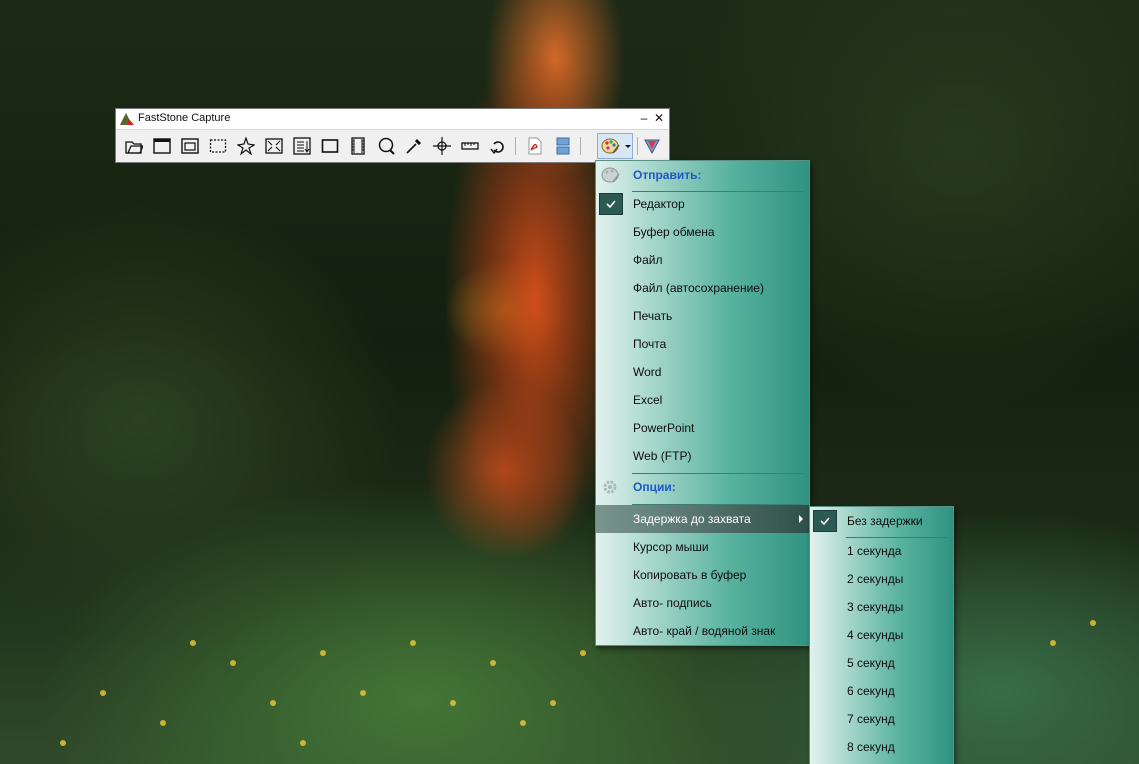 The width and height of the screenshot is (1139, 764). What do you see at coordinates (881, 607) in the screenshot?
I see `submenu-item-delay-3: 3 секунды` at bounding box center [881, 607].